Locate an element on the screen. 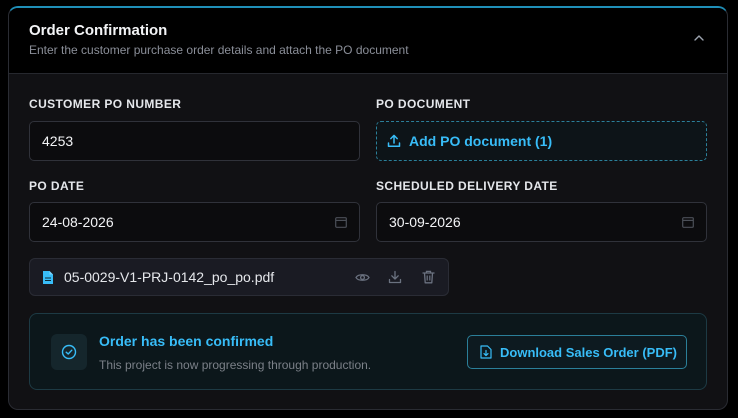 The width and height of the screenshot is (738, 418). attachment-chip: 05-0029-V1-PRJ-0142_po_po.pdf is located at coordinates (239, 277).